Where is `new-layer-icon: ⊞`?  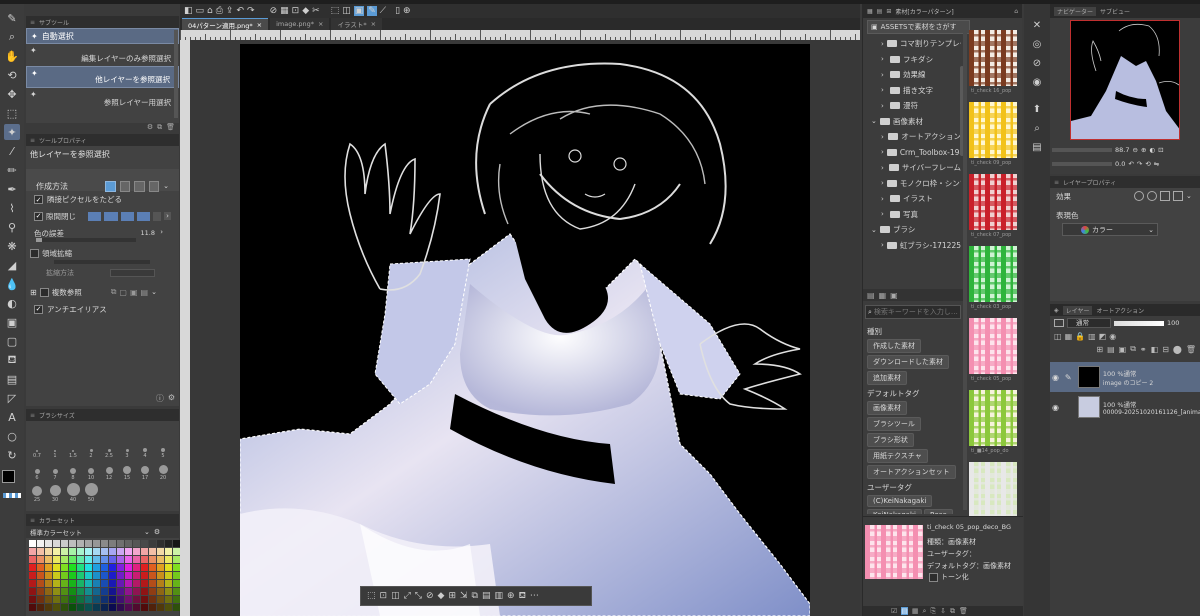
new-layer-icon: ⊞ is located at coordinates (1099, 349).